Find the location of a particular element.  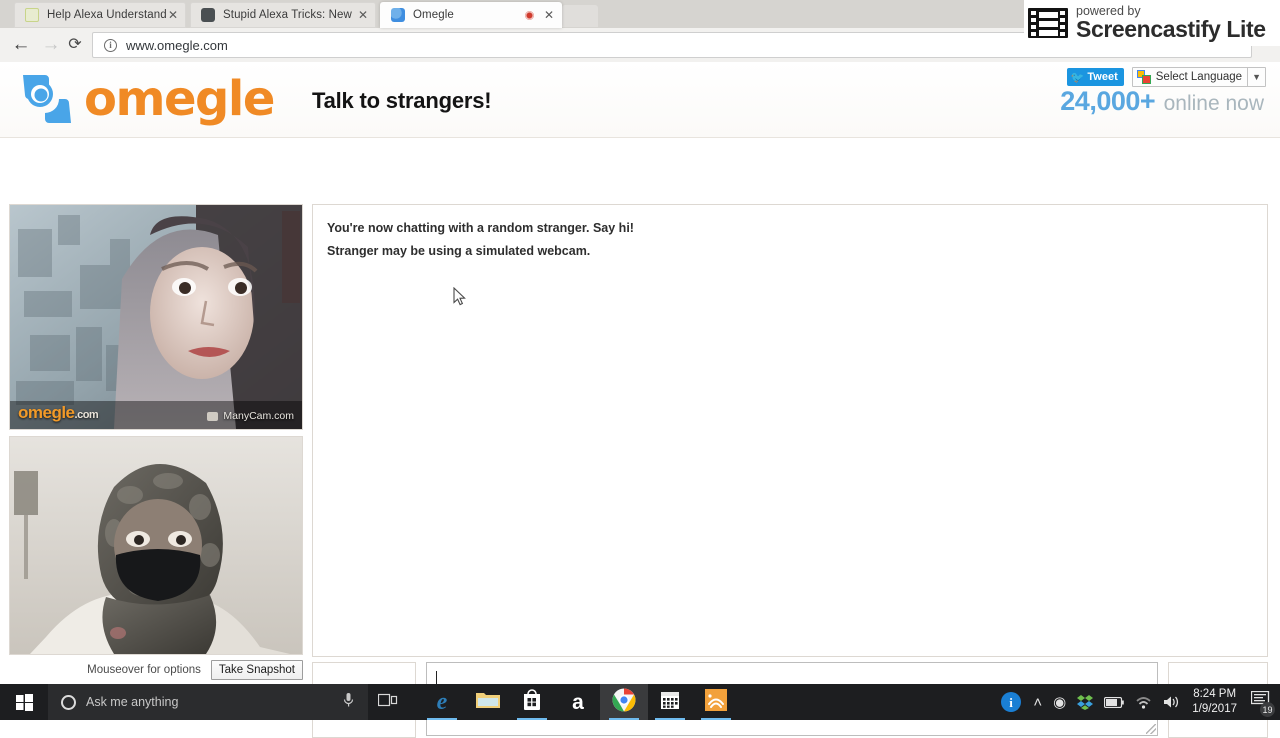

taskbar-app-file-explorer is located at coordinates (488, 702).